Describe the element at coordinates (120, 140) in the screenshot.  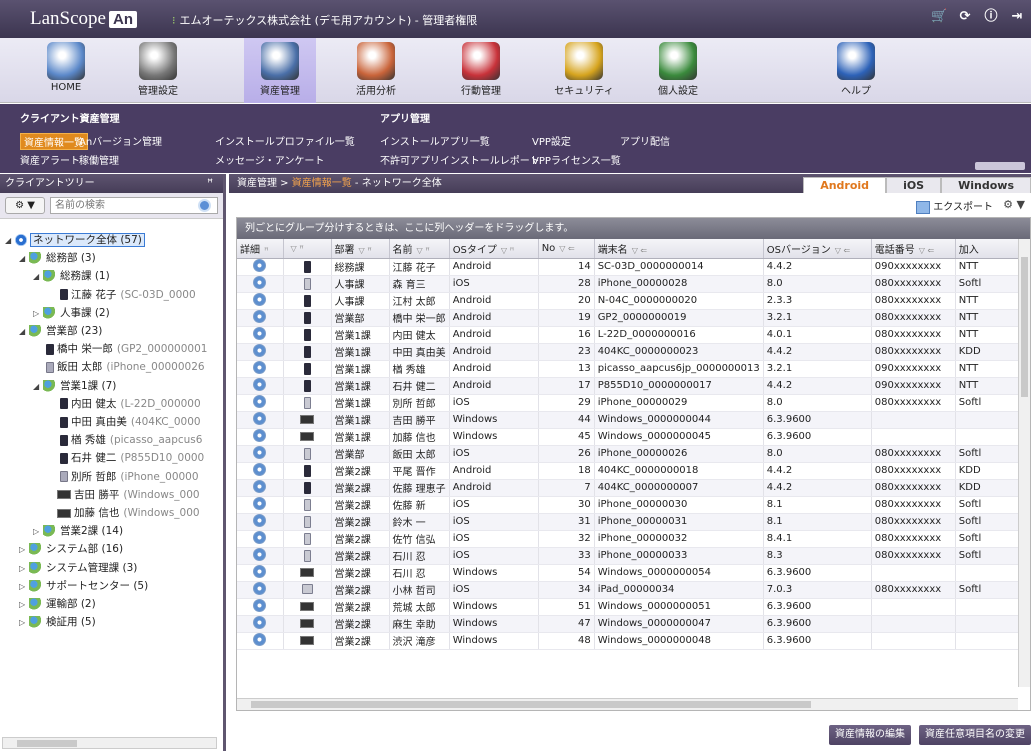
I see `submenu-item: Anバージョン管理` at that location.